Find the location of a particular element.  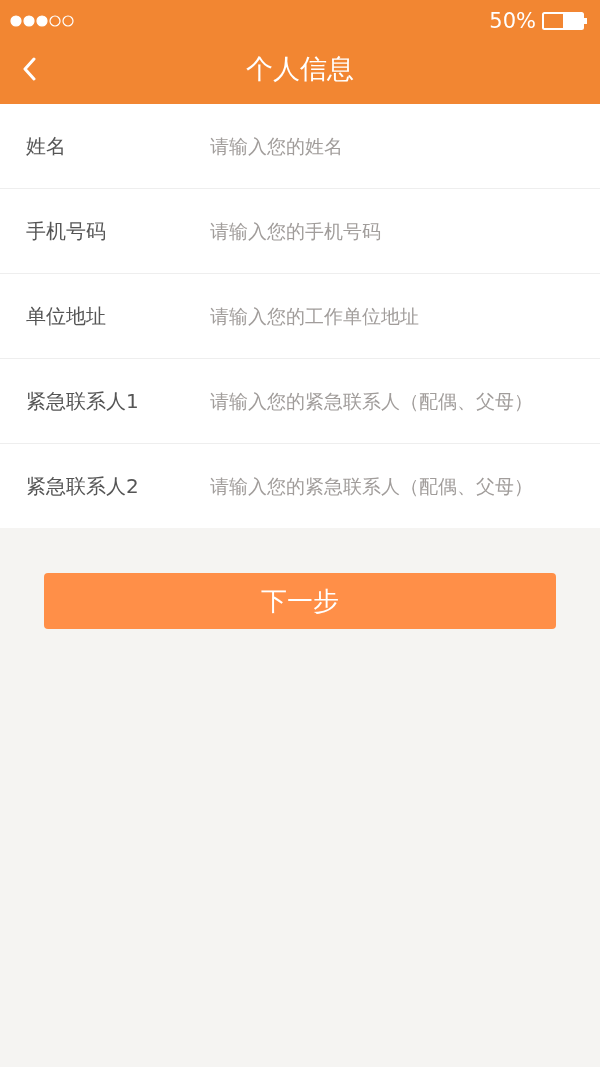

signal-icon is located at coordinates (42, 21).